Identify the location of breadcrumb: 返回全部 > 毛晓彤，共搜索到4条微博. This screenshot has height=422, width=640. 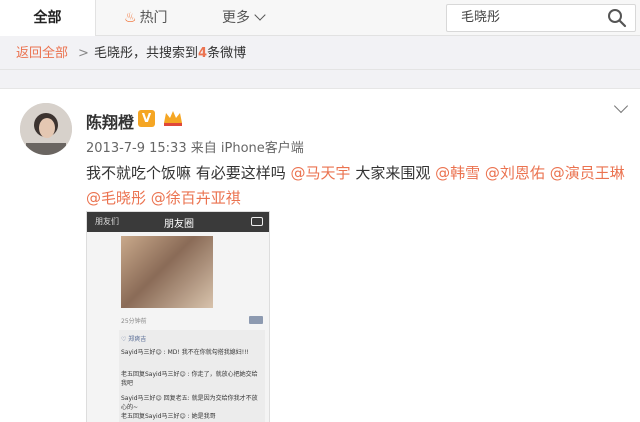
(320, 53).